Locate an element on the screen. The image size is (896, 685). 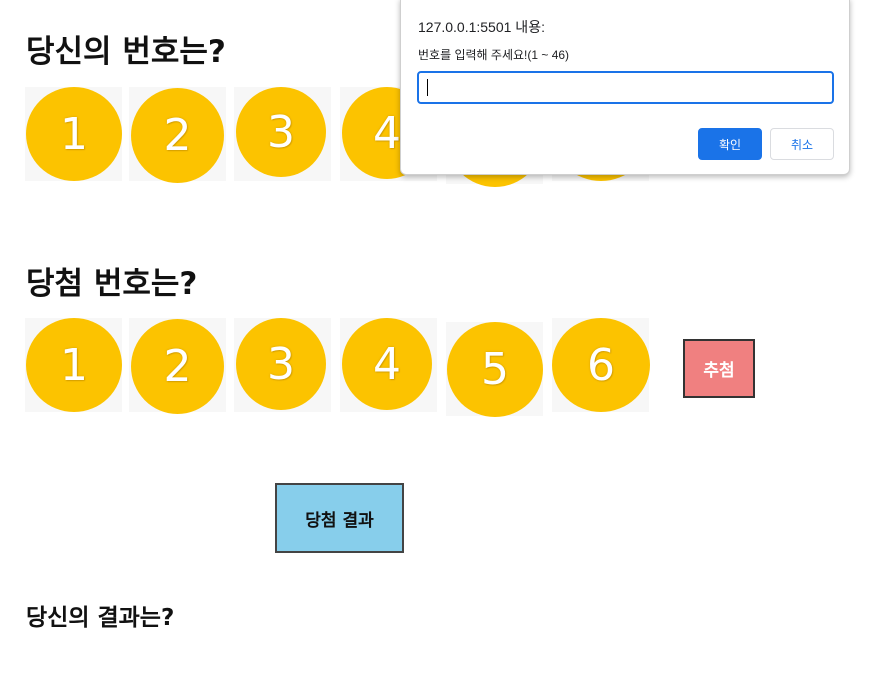
ball-tile: 5 is located at coordinates (494, 369).